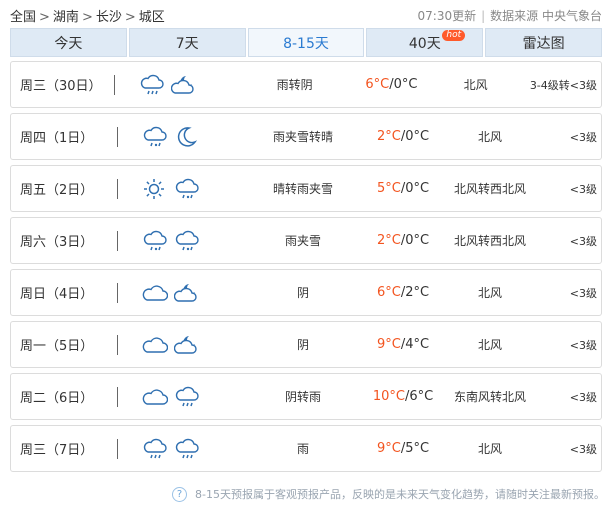 The height and width of the screenshot is (509, 612). I want to click on tab-label: 40天, so click(424, 43).